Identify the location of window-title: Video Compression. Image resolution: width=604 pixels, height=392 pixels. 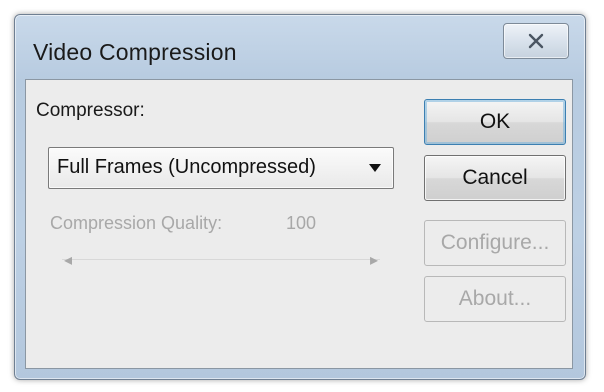
(135, 52).